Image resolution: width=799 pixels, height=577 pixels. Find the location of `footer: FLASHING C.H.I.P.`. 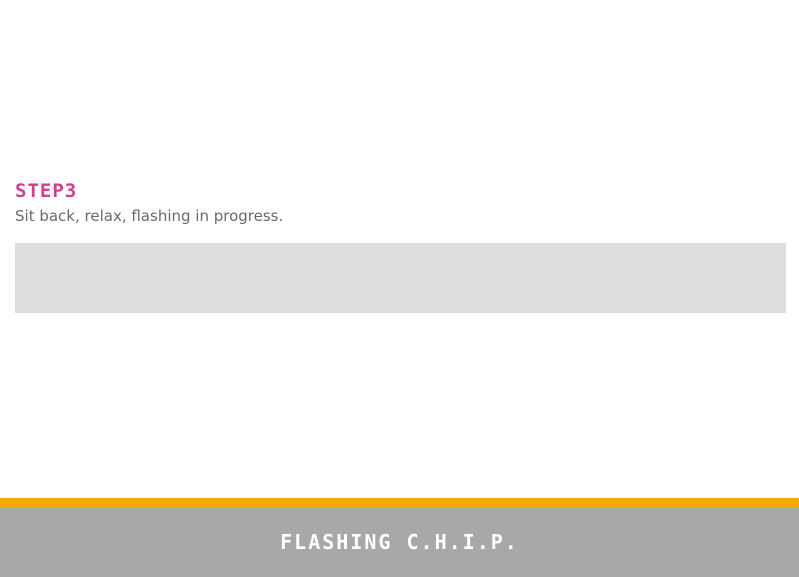

footer: FLASHING C.H.I.P. is located at coordinates (399, 537).